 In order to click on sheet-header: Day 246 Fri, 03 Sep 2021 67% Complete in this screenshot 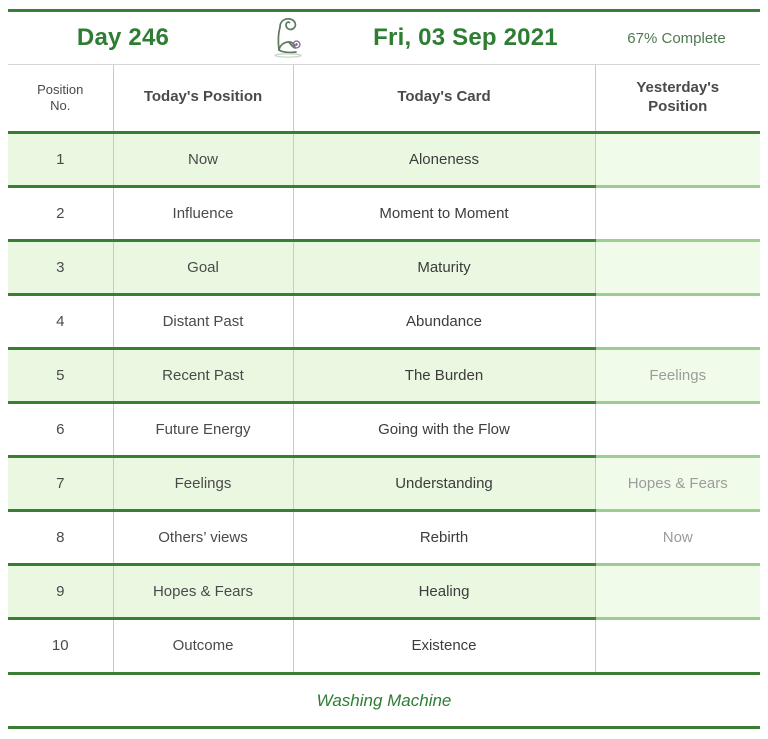, I will do `click(384, 38)`.